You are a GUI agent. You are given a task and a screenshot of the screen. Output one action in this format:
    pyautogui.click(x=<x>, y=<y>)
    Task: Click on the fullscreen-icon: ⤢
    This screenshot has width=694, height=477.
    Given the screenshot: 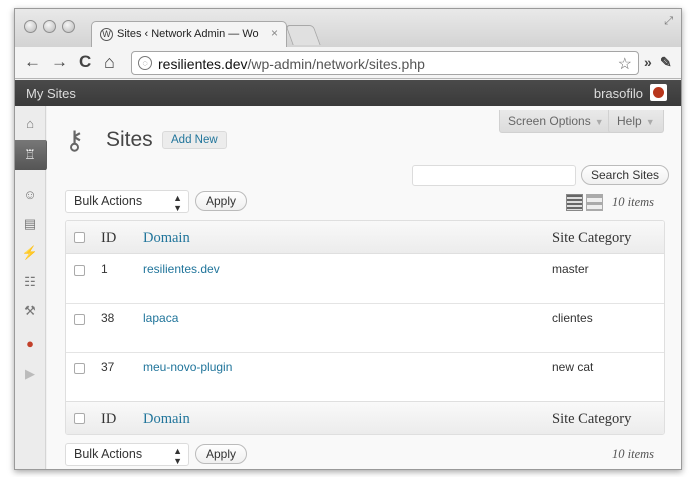 What is the action you would take?
    pyautogui.click(x=668, y=21)
    